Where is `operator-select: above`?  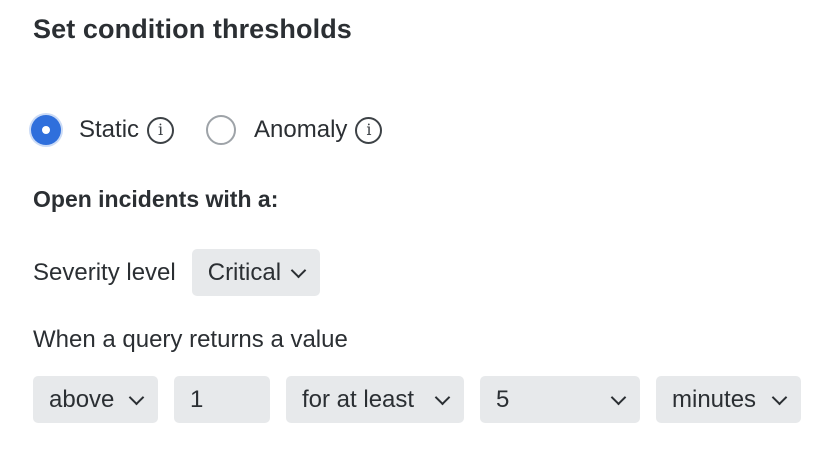 operator-select: above is located at coordinates (95, 399).